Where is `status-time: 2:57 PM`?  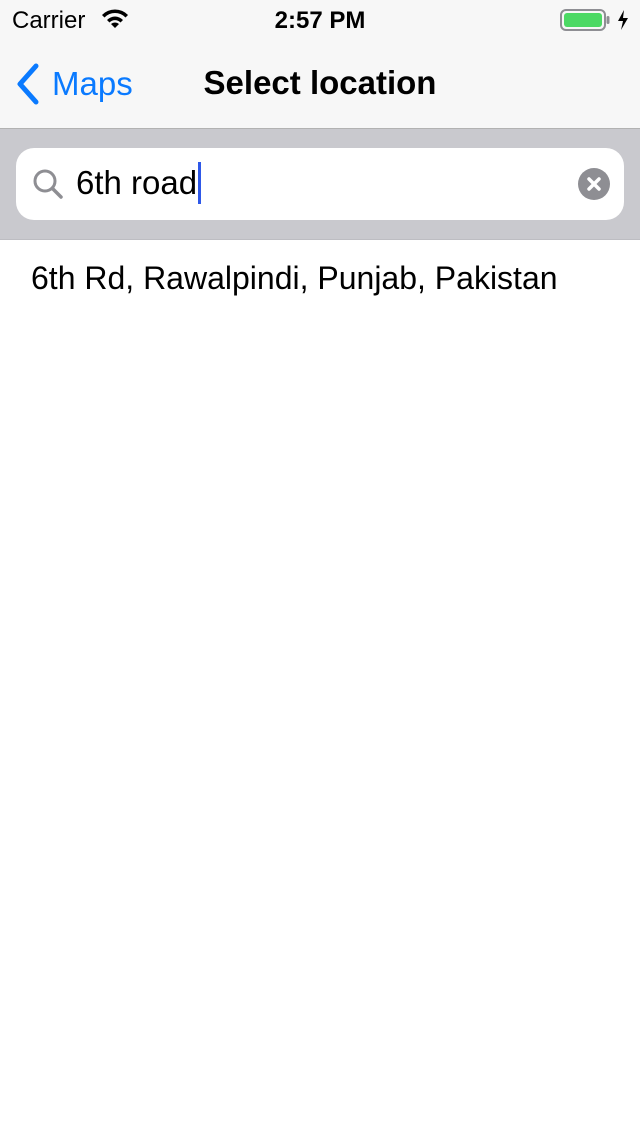
status-time: 2:57 PM is located at coordinates (320, 20).